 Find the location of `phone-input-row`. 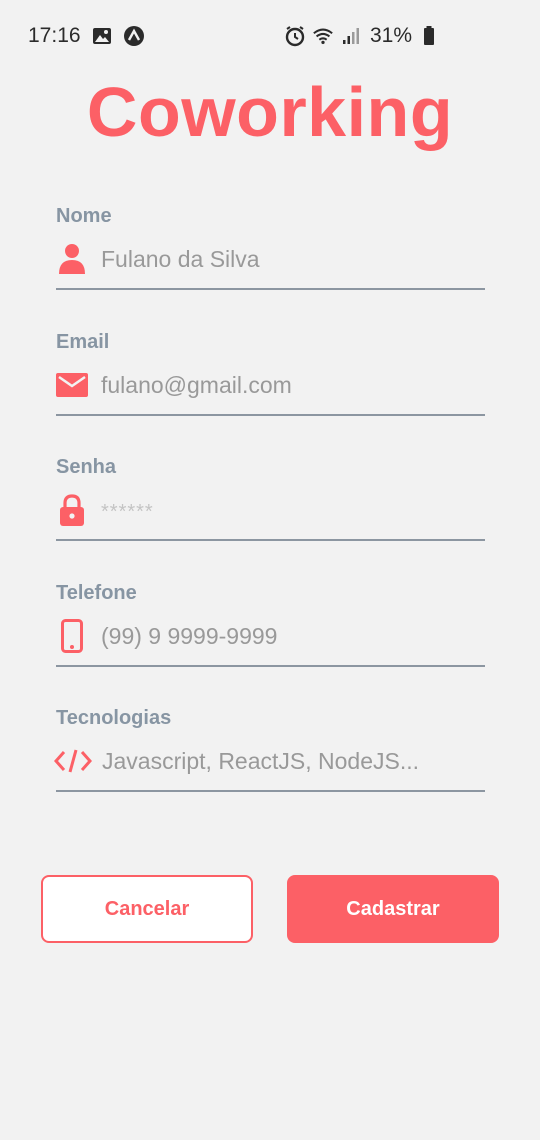

phone-input-row is located at coordinates (270, 637).